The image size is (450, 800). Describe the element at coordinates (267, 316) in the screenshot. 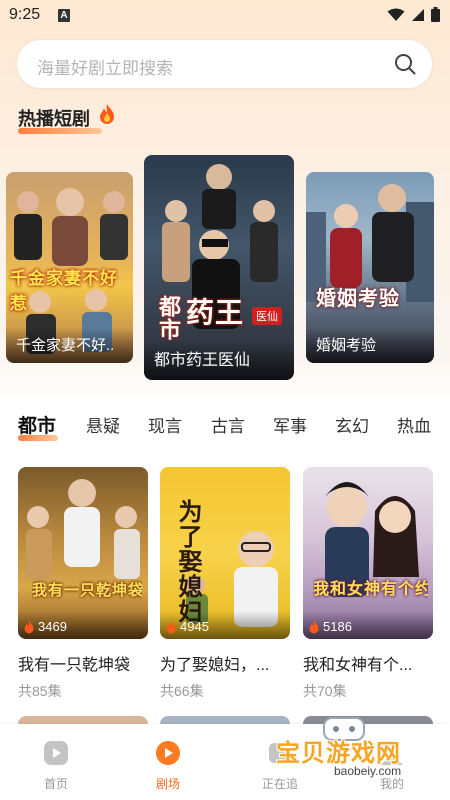

I see `poster-badge: 医仙` at that location.